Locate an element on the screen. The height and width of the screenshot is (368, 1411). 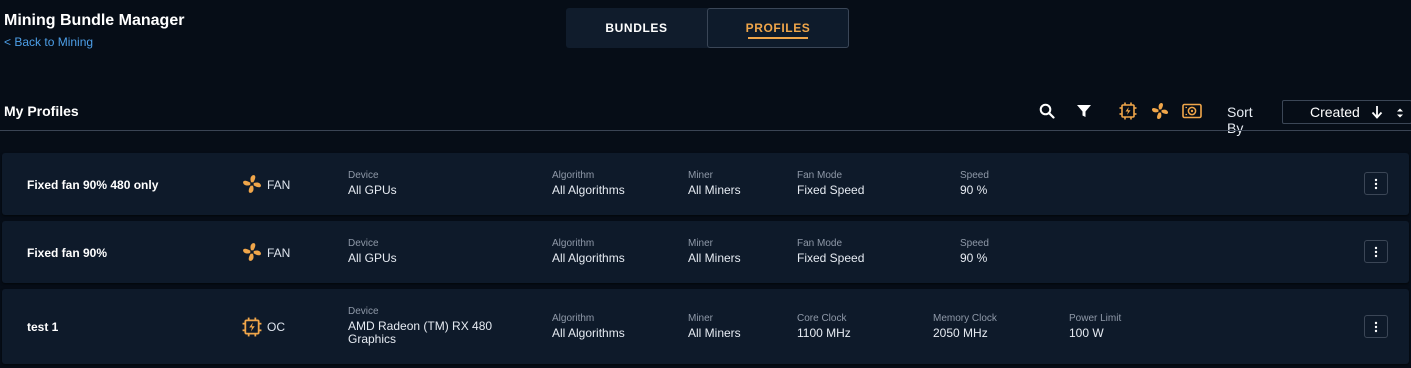
profile-name: test 1 is located at coordinates (43, 327).